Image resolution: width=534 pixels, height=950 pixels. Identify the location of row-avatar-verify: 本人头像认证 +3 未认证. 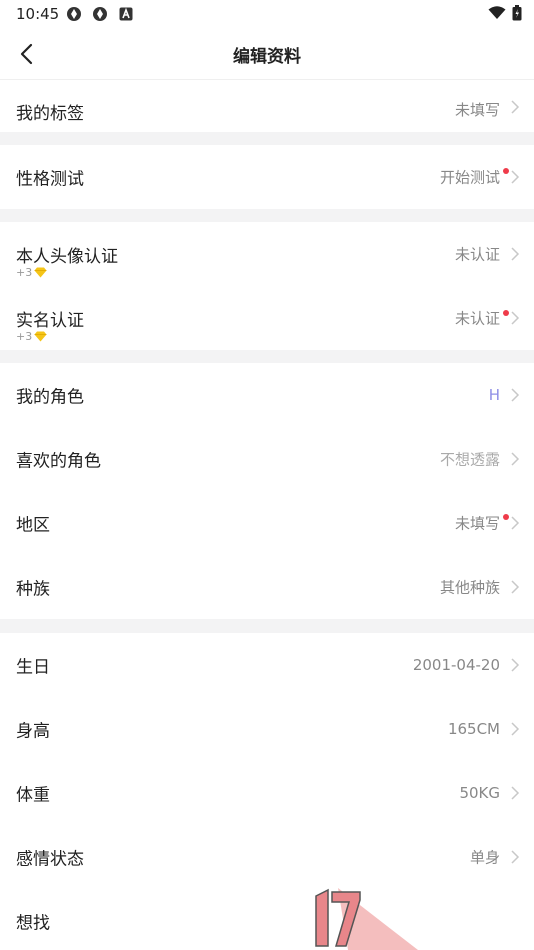
(267, 254).